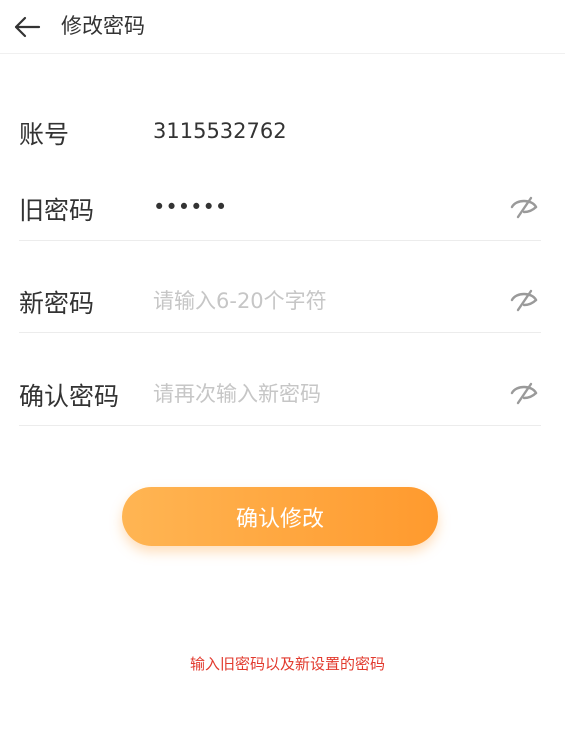 The height and width of the screenshot is (736, 565). I want to click on new-password-visibility-toggle, so click(524, 300).